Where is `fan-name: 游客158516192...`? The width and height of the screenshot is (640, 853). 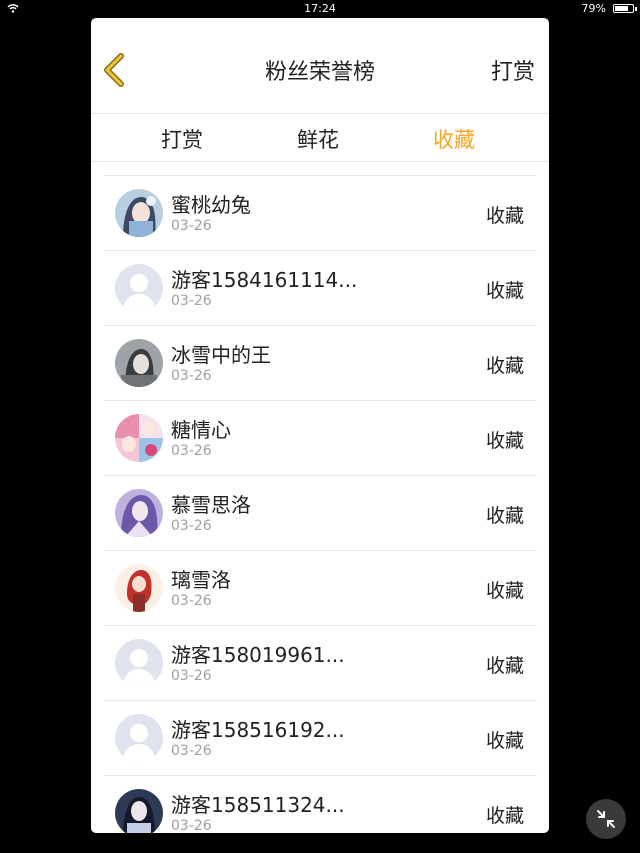
fan-name: 游客158516192... is located at coordinates (258, 730).